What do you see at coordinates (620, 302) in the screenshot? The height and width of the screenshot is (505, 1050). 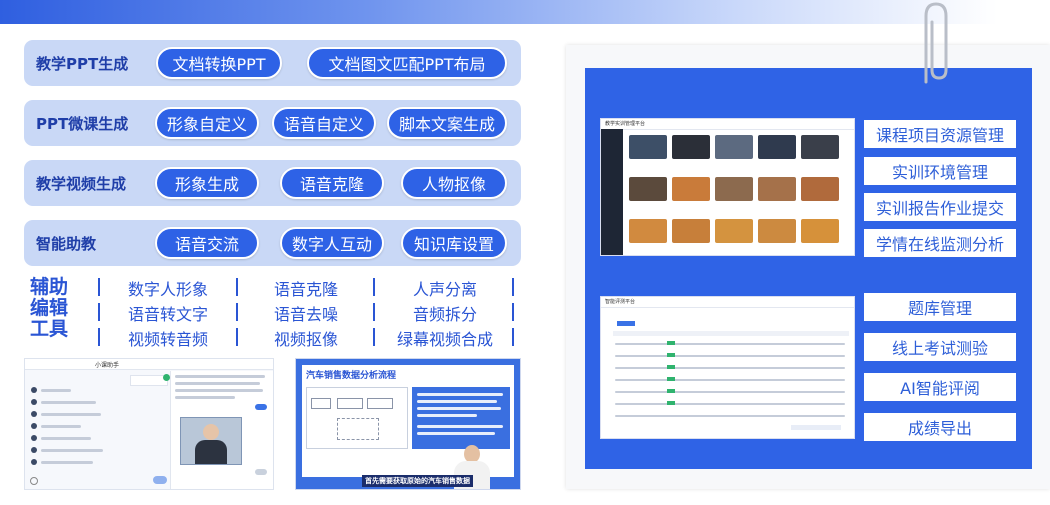 I see `mini-title: 智能评测平台` at bounding box center [620, 302].